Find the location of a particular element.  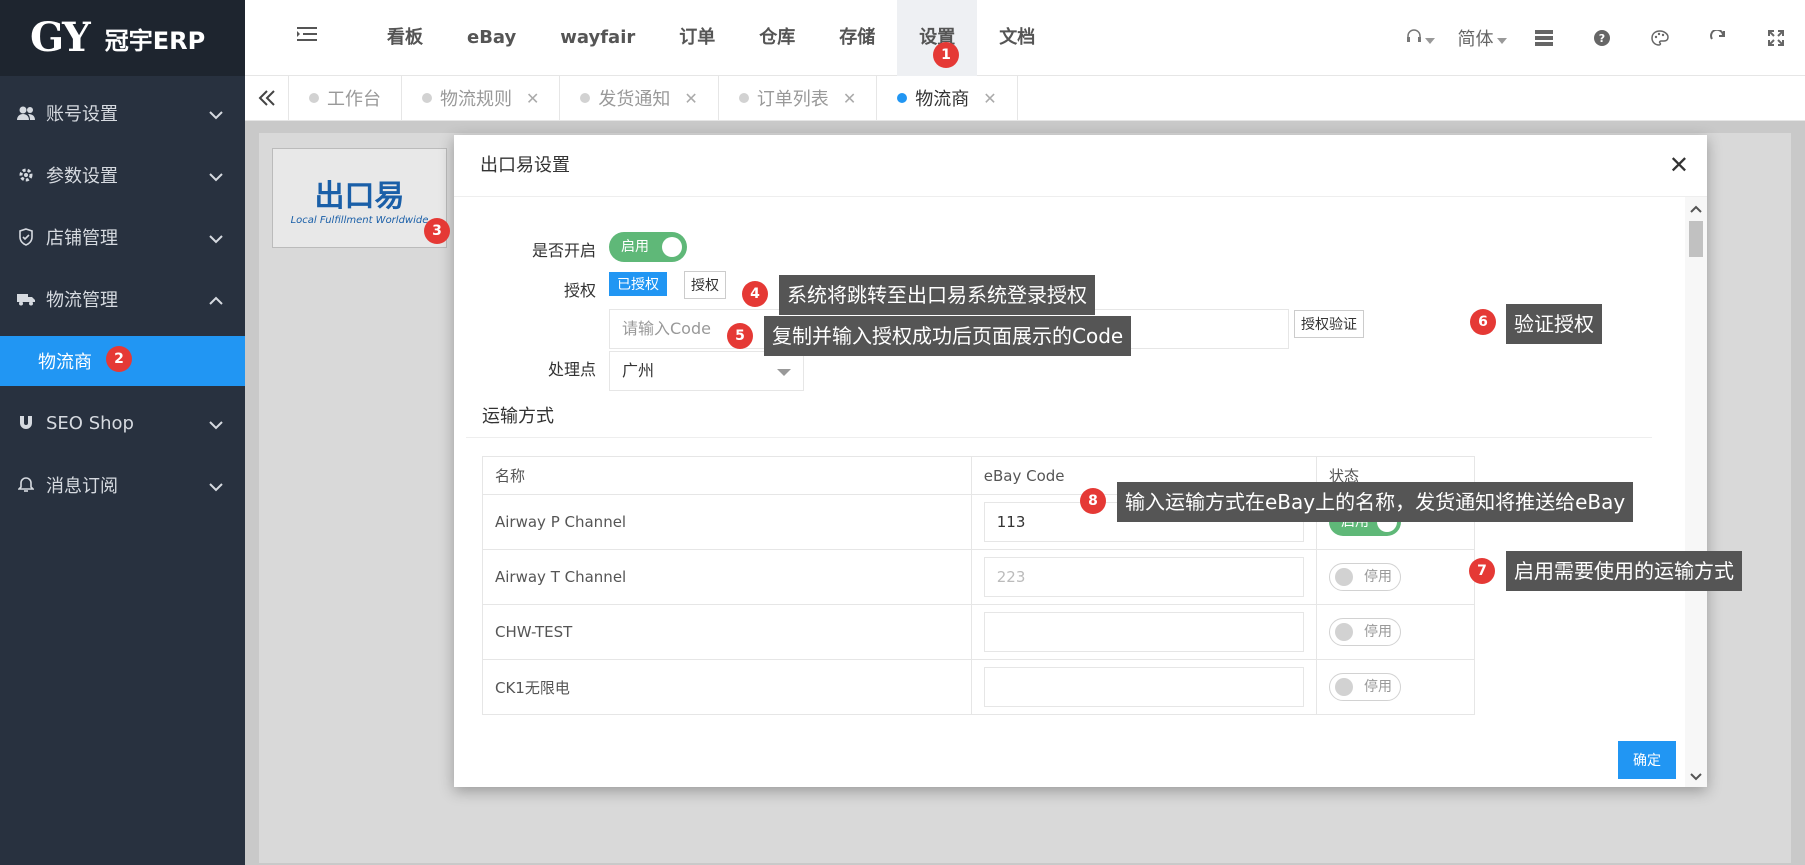

annotation-number: 3 is located at coordinates (437, 231).